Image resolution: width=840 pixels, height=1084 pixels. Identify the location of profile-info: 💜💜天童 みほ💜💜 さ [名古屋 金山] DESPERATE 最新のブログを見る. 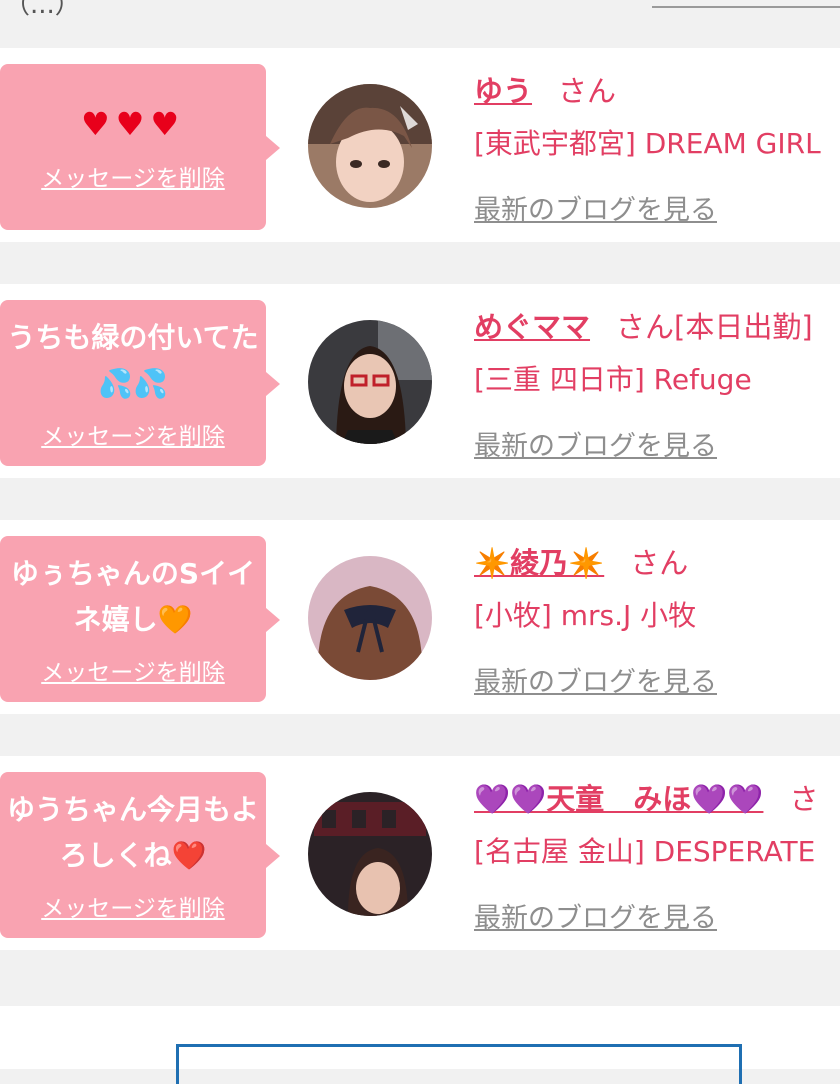
(657, 853).